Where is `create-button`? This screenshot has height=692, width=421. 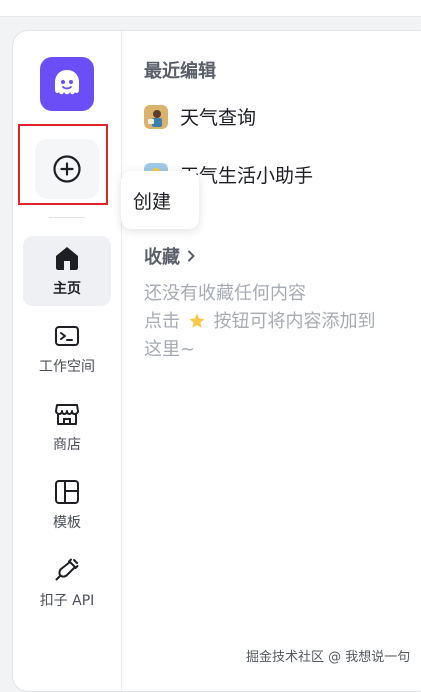 create-button is located at coordinates (67, 169).